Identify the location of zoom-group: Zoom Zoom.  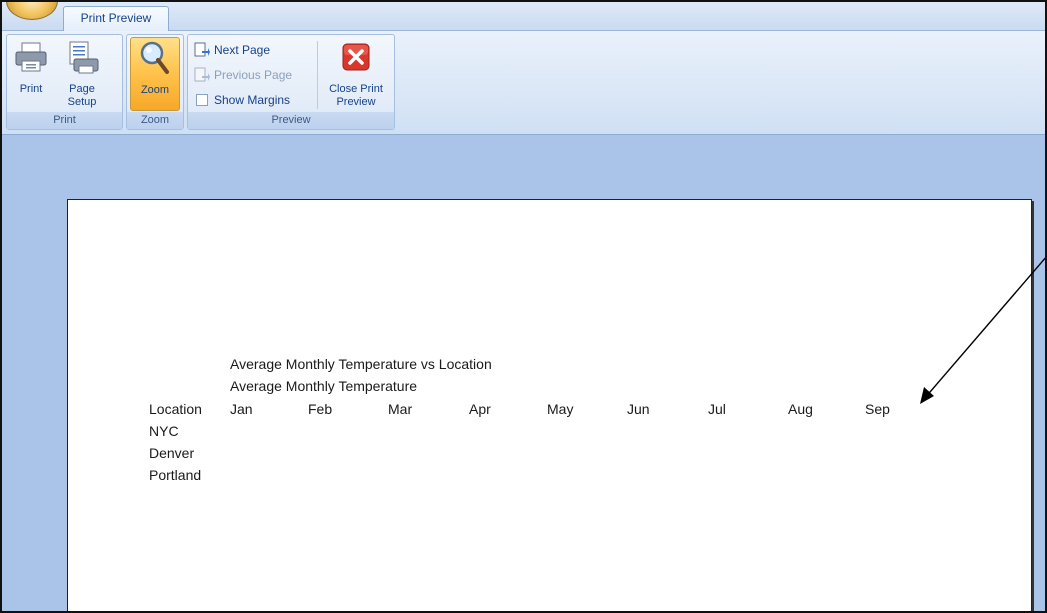
(155, 82).